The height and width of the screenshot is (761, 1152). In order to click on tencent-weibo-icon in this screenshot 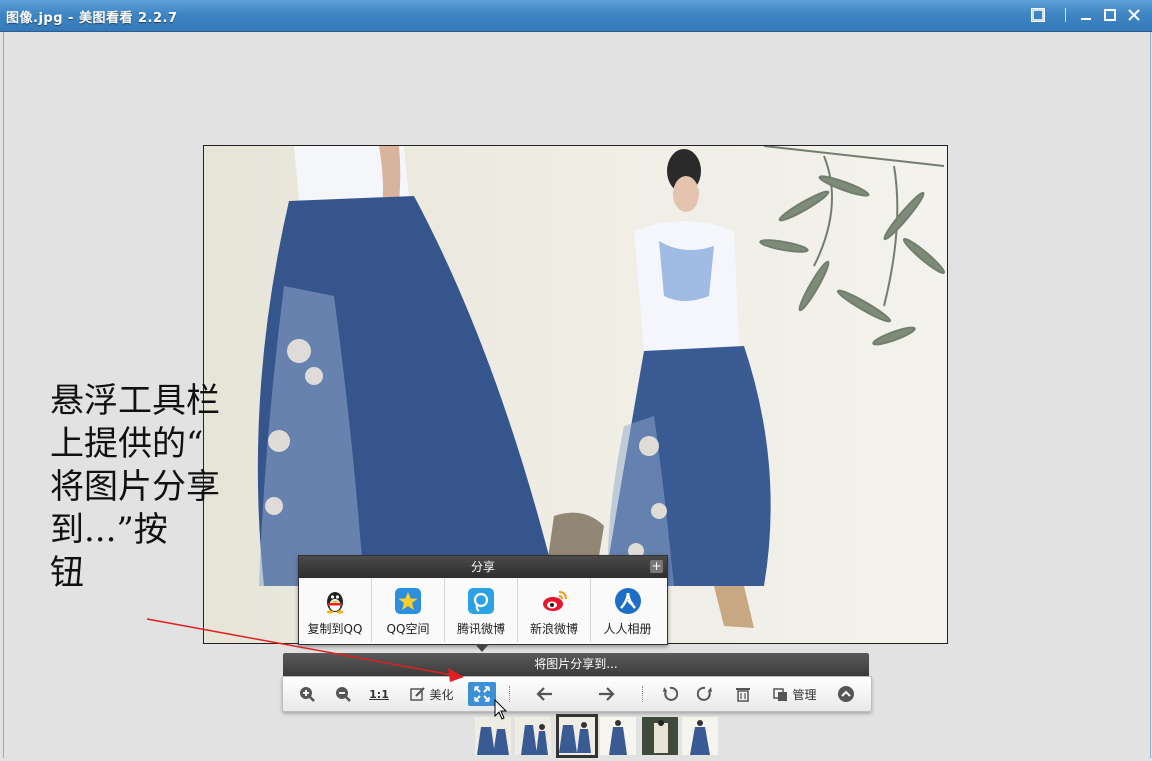, I will do `click(481, 601)`.